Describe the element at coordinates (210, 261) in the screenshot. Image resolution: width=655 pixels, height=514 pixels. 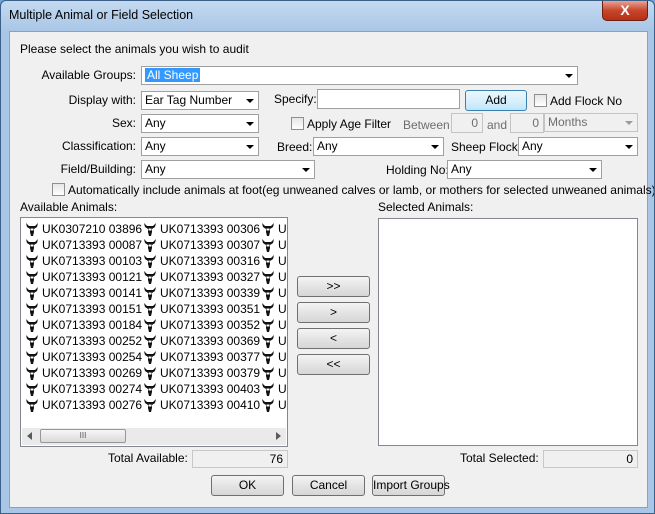
I see `animal-tag: UK0713393 00316` at that location.